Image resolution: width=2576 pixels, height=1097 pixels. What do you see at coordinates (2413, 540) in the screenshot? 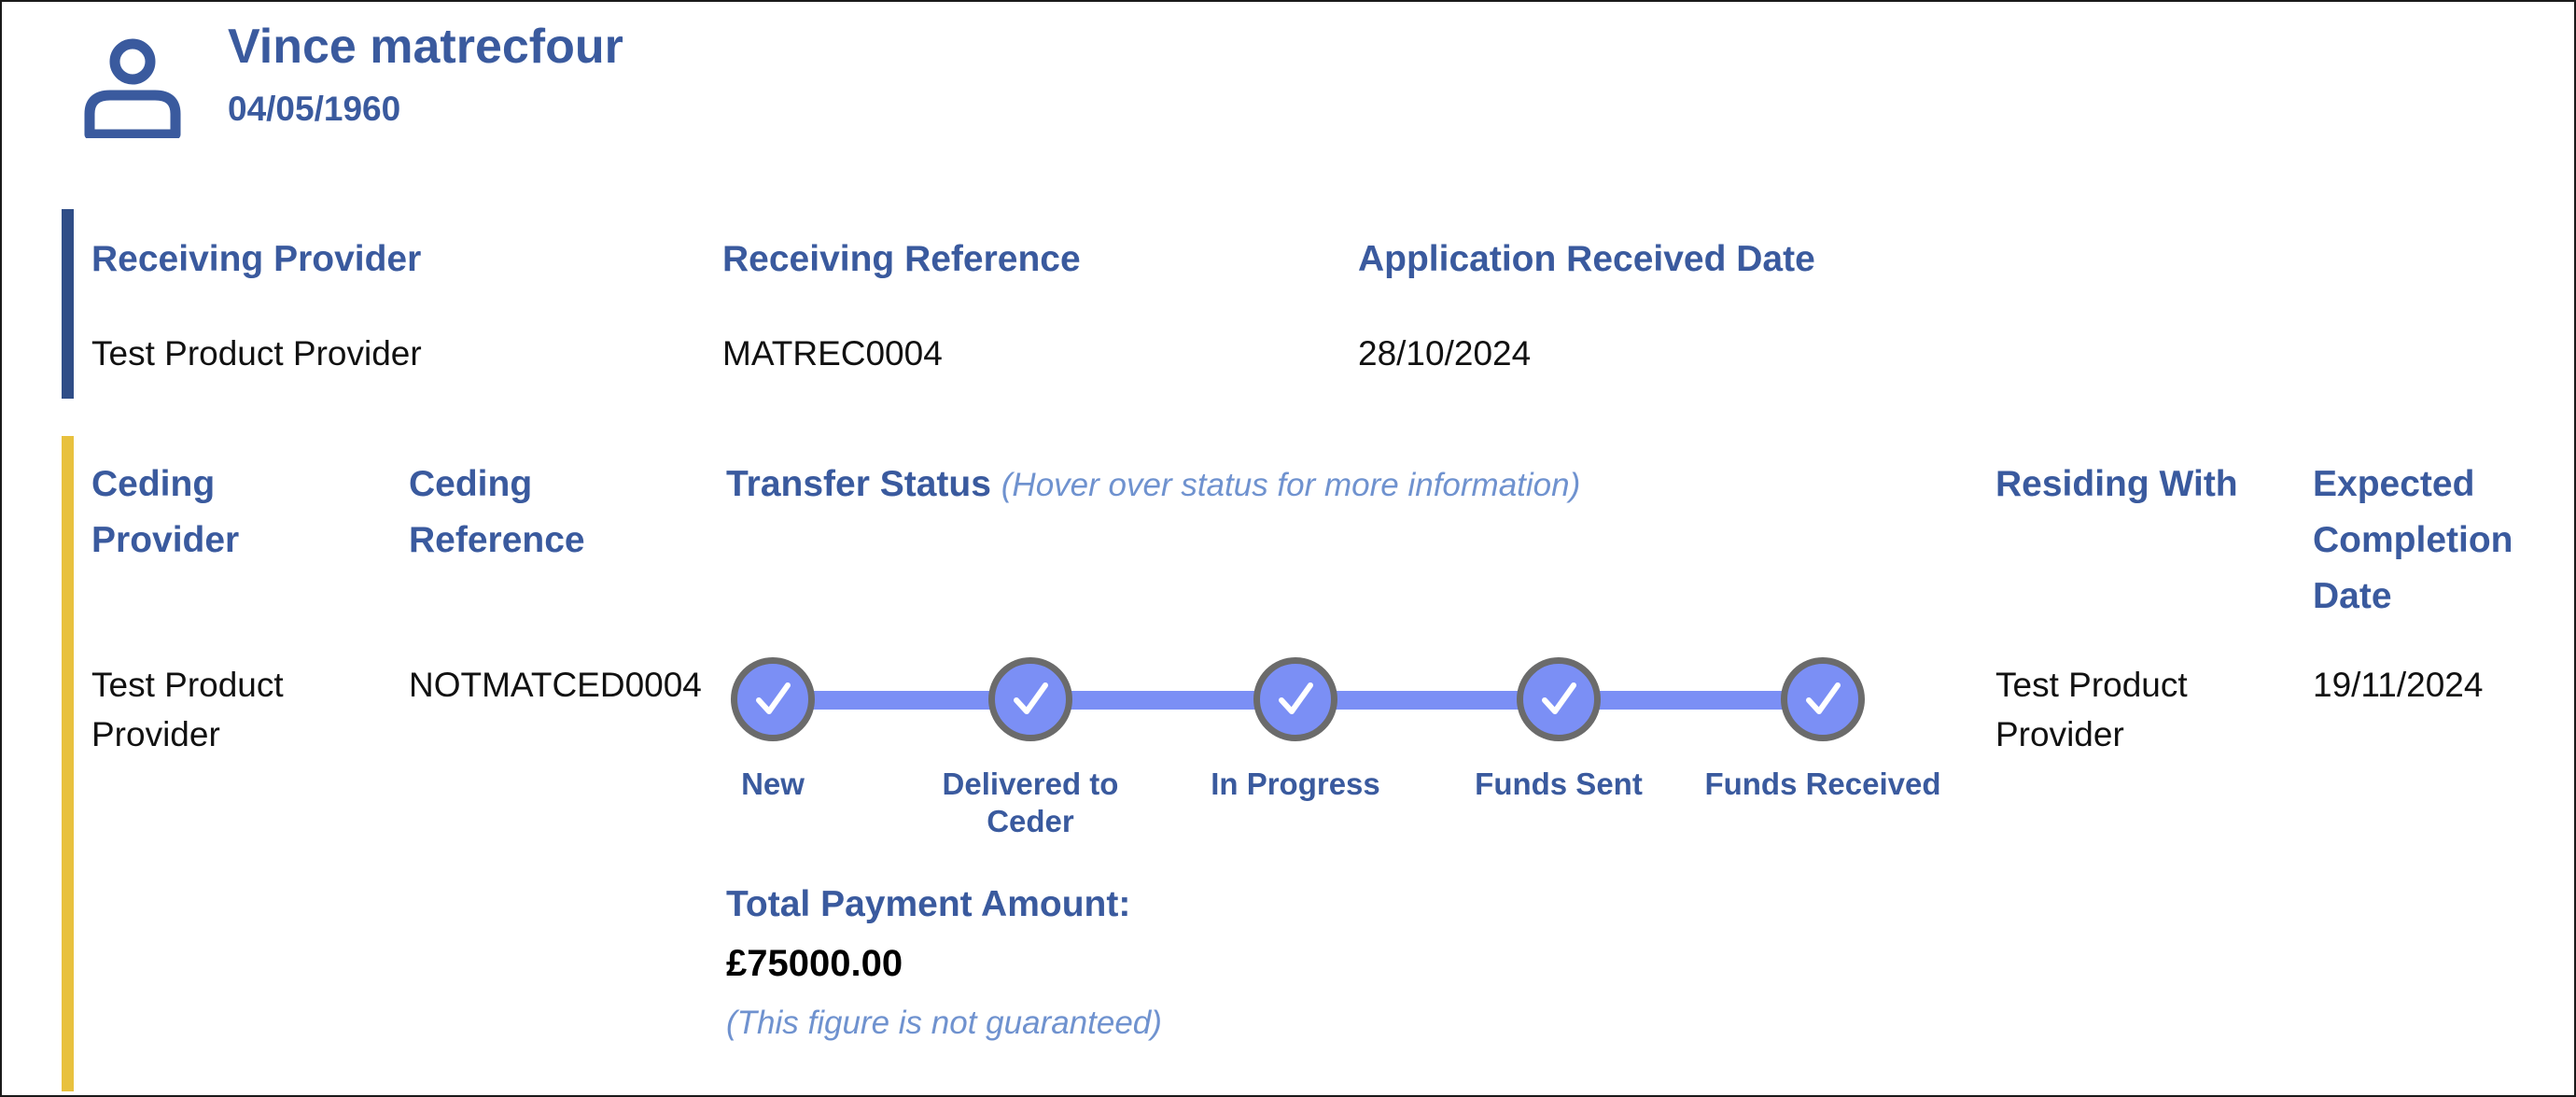
I see `expected-completion-date-label: Expected Completion Date` at bounding box center [2413, 540].